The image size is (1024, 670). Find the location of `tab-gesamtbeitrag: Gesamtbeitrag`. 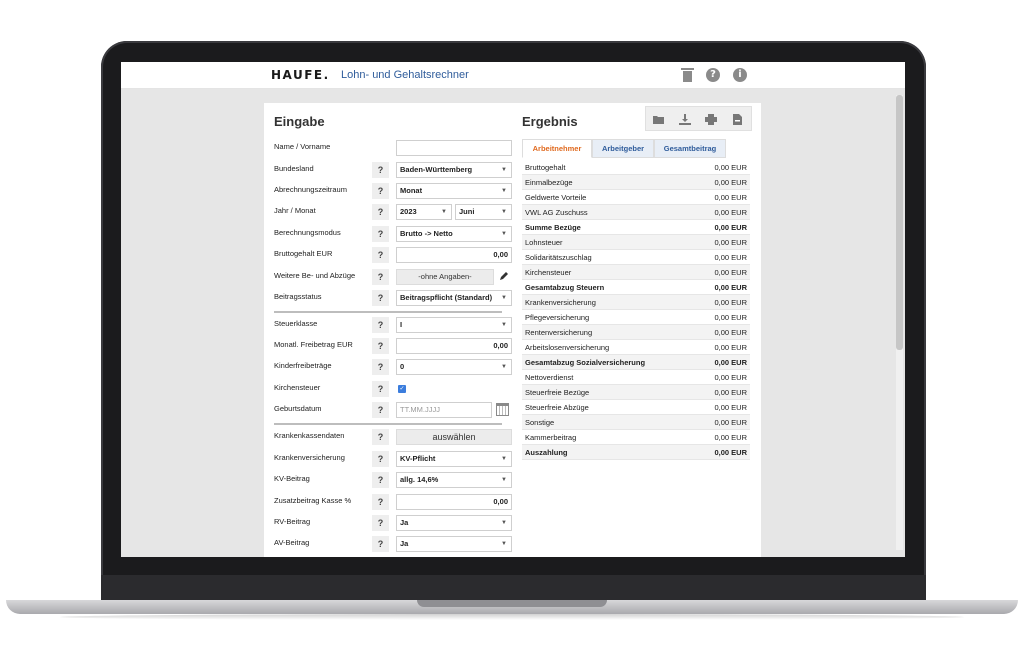

tab-gesamtbeitrag: Gesamtbeitrag is located at coordinates (690, 148).